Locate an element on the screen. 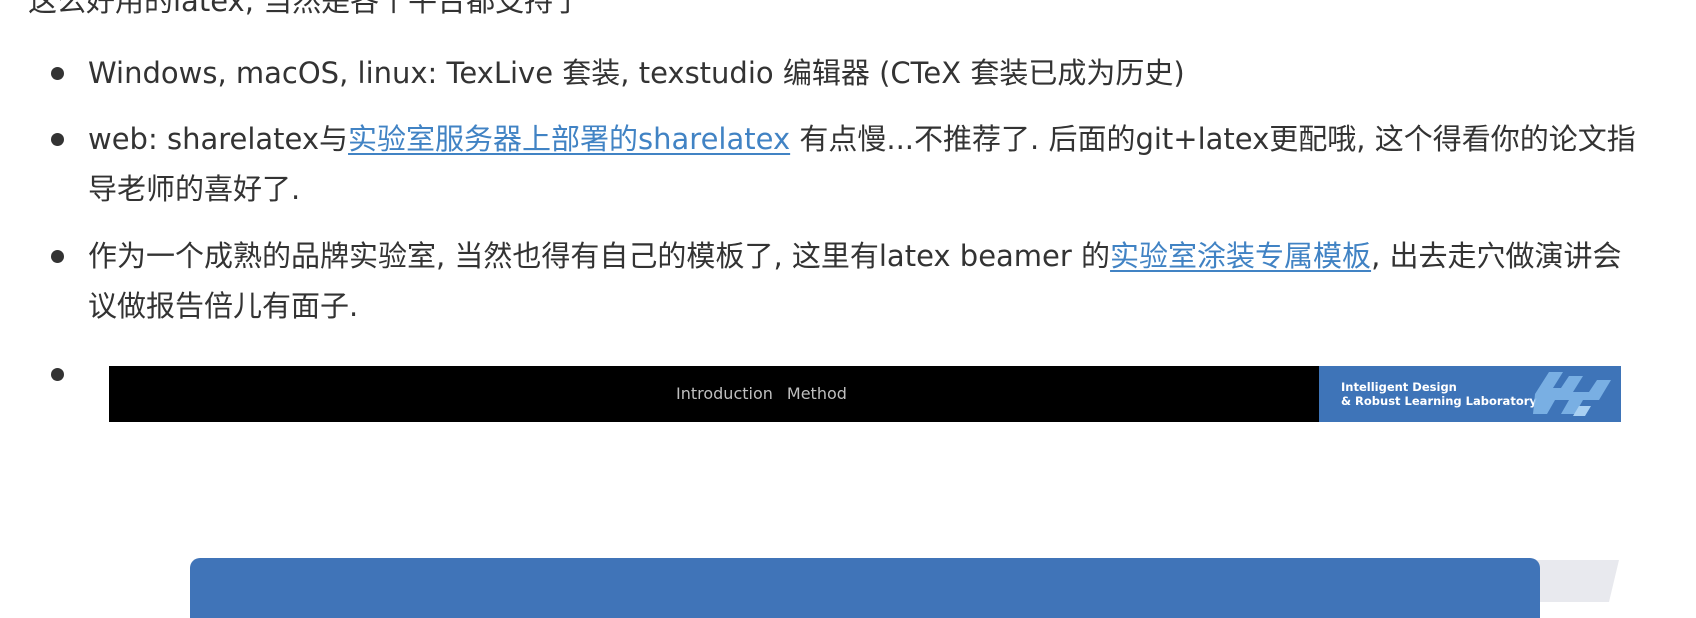 The image size is (1696, 618). intro-text: 这么好用的latex, 当然是各个平台都支持了 is located at coordinates (305, 9).